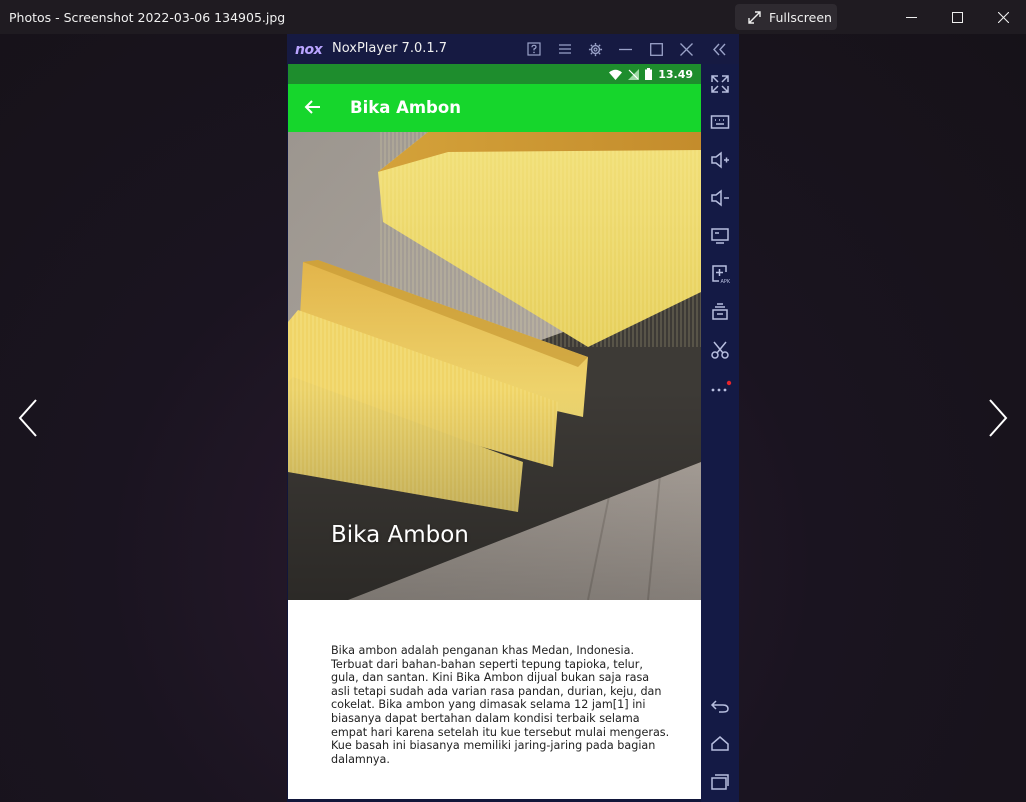 This screenshot has height=802, width=1026. Describe the element at coordinates (400, 535) in the screenshot. I see `hero-caption: Bika Ambon` at that location.